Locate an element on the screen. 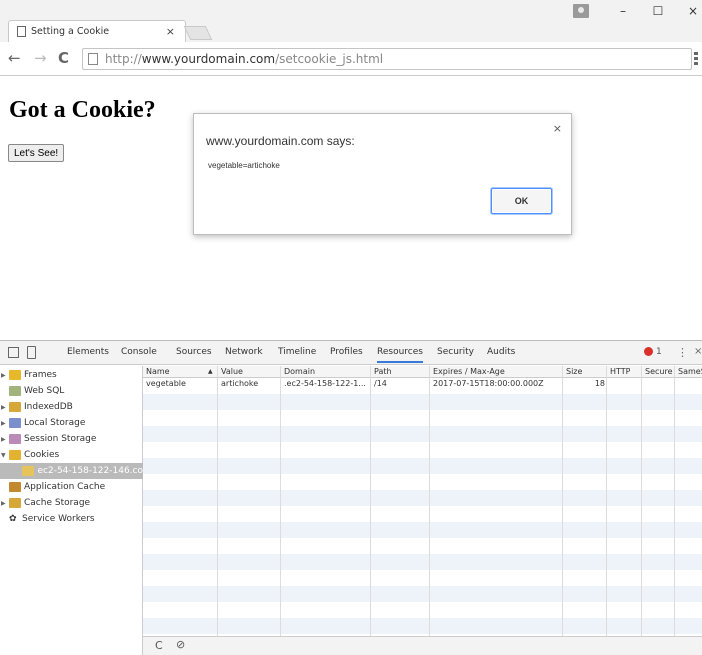 The width and height of the screenshot is (702, 655). sidebar-item-label: Frames is located at coordinates (40, 375).